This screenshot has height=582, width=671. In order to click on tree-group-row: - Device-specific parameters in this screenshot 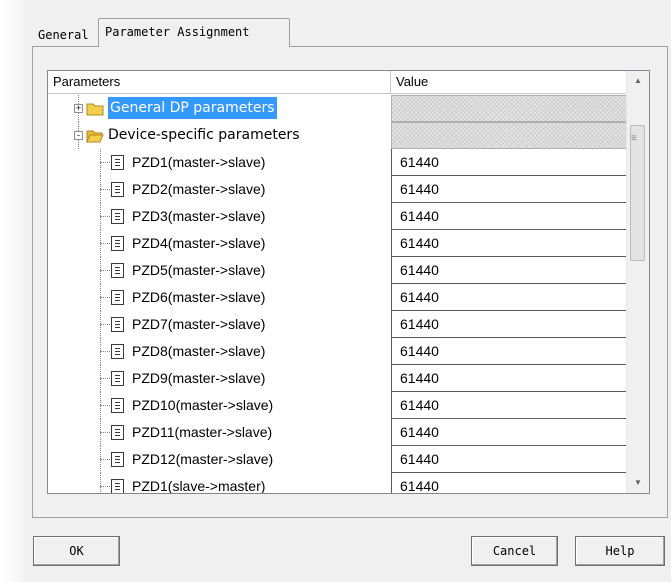, I will do `click(338, 135)`.